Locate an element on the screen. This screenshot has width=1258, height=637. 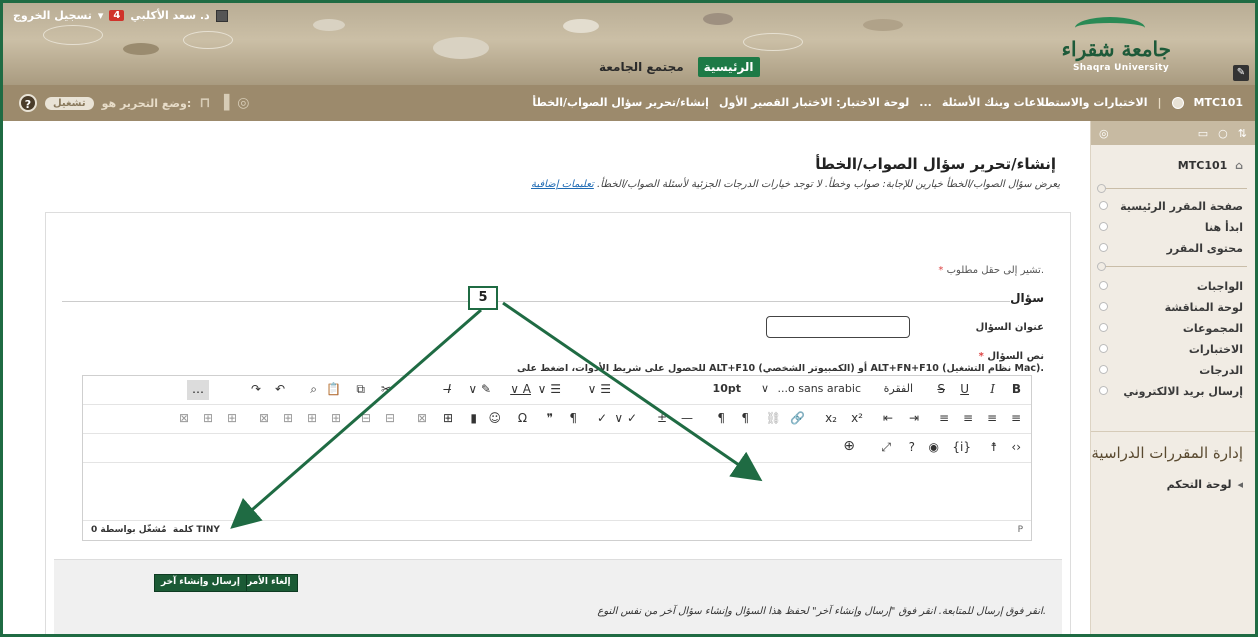
help-circle-icon: ? is located at coordinates (912, 447).